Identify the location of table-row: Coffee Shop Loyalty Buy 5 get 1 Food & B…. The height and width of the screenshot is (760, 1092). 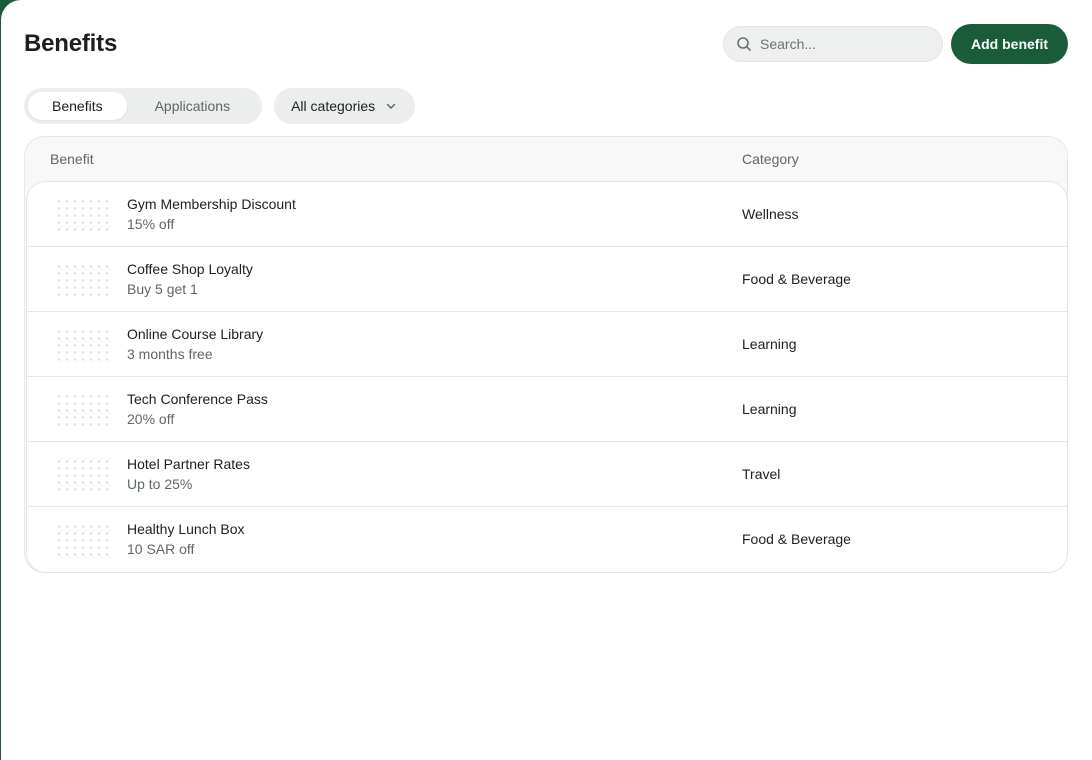
(547, 279).